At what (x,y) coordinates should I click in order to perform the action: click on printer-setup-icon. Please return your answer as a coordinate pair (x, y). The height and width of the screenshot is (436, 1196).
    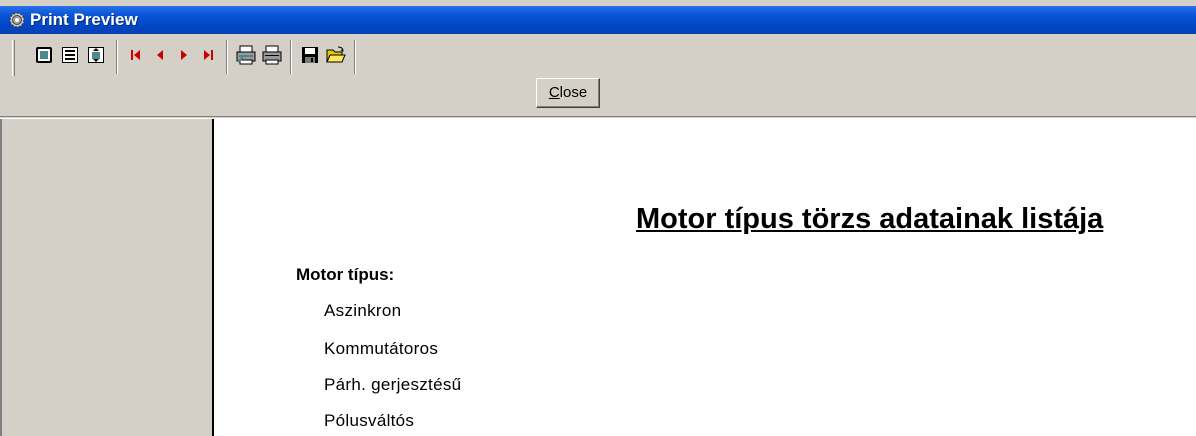
    Looking at the image, I should click on (246, 55).